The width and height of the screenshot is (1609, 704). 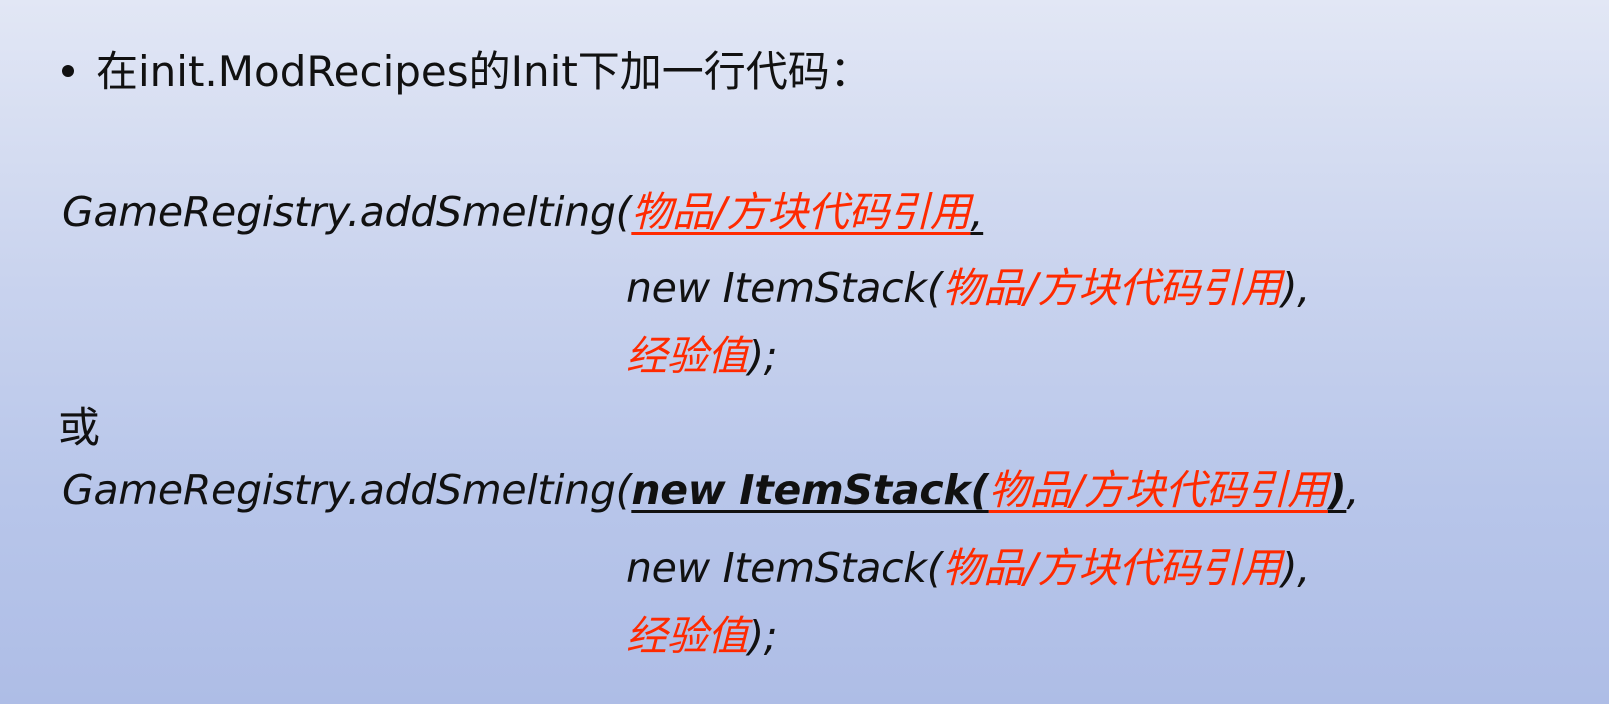 What do you see at coordinates (68, 70) in the screenshot?
I see `bullet-icon` at bounding box center [68, 70].